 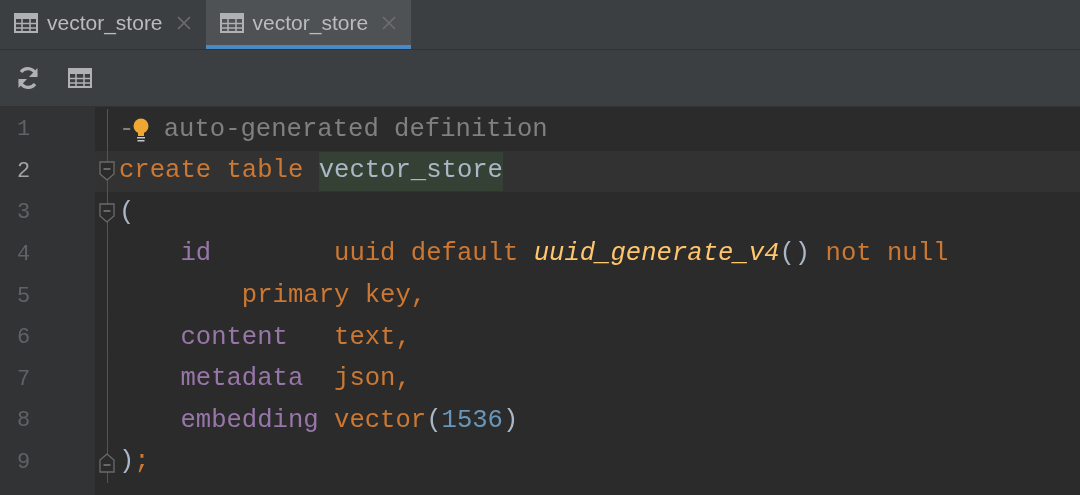 What do you see at coordinates (886, 254) in the screenshot?
I see `sql-keyword: not null` at bounding box center [886, 254].